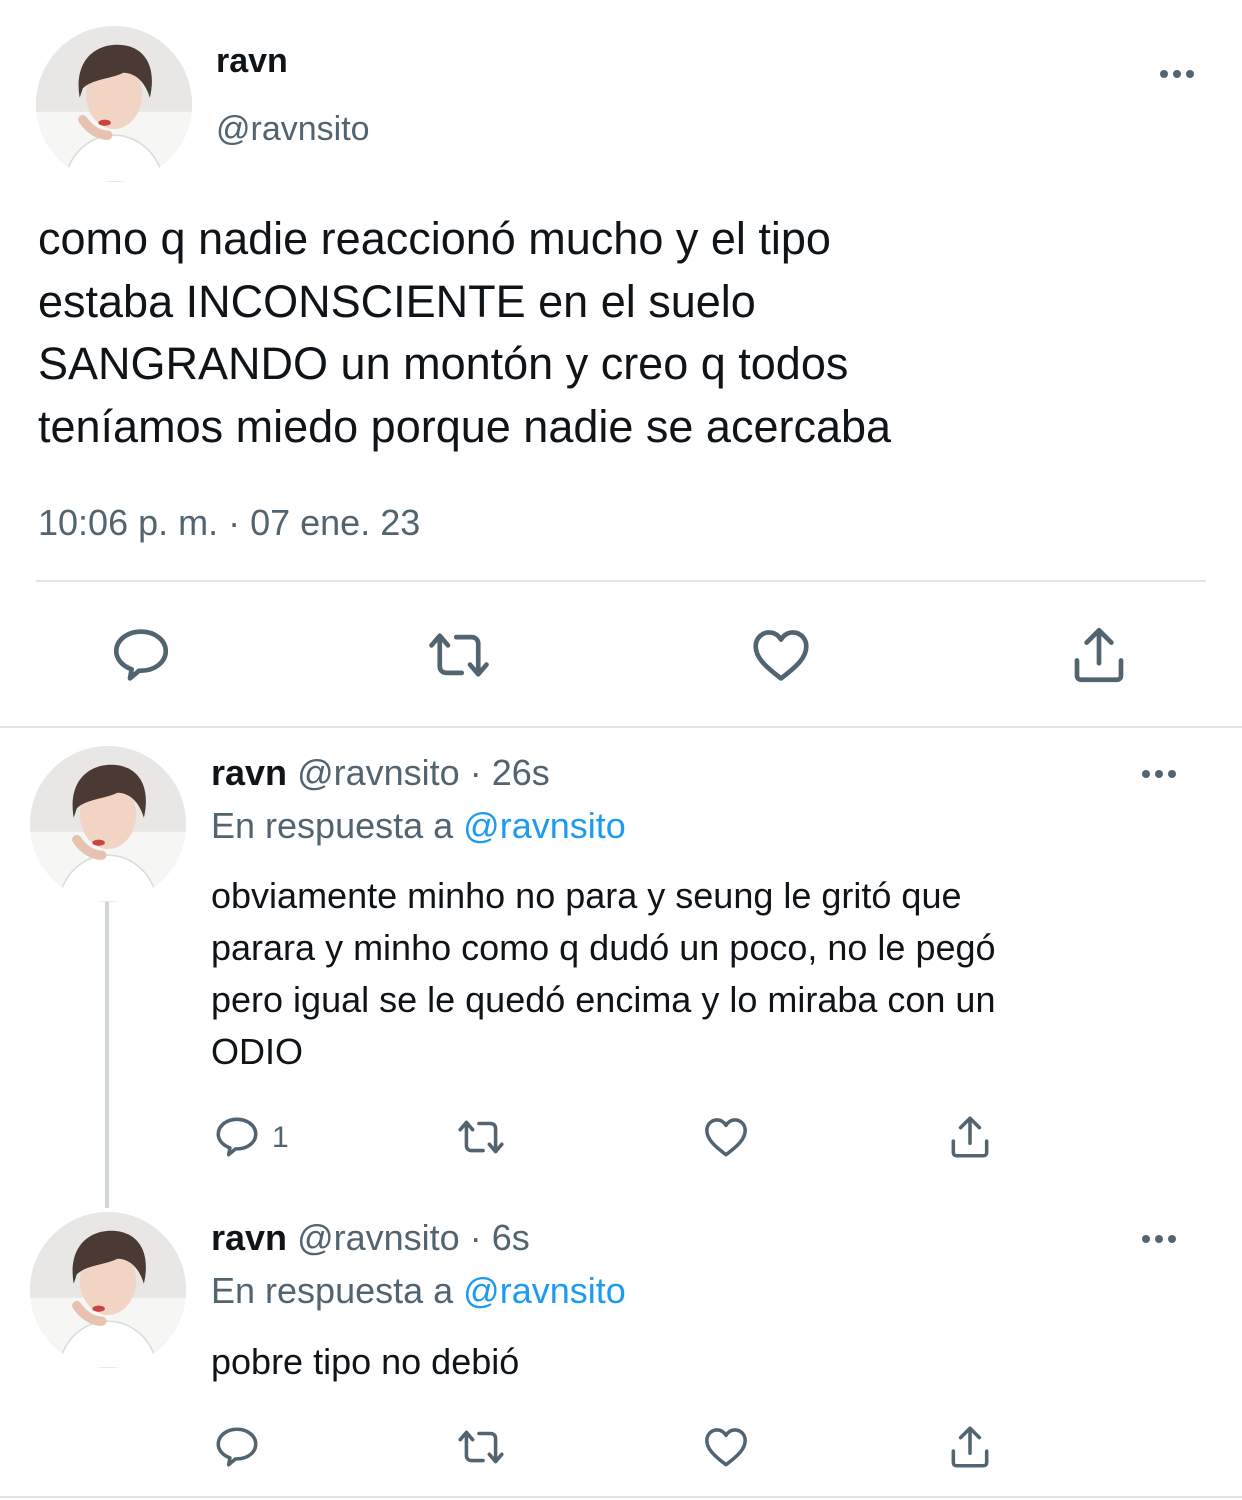 The width and height of the screenshot is (1242, 1500). What do you see at coordinates (443, 363) in the screenshot?
I see `main-tweet-line: SANGRANDO un montón y creo q todos` at bounding box center [443, 363].